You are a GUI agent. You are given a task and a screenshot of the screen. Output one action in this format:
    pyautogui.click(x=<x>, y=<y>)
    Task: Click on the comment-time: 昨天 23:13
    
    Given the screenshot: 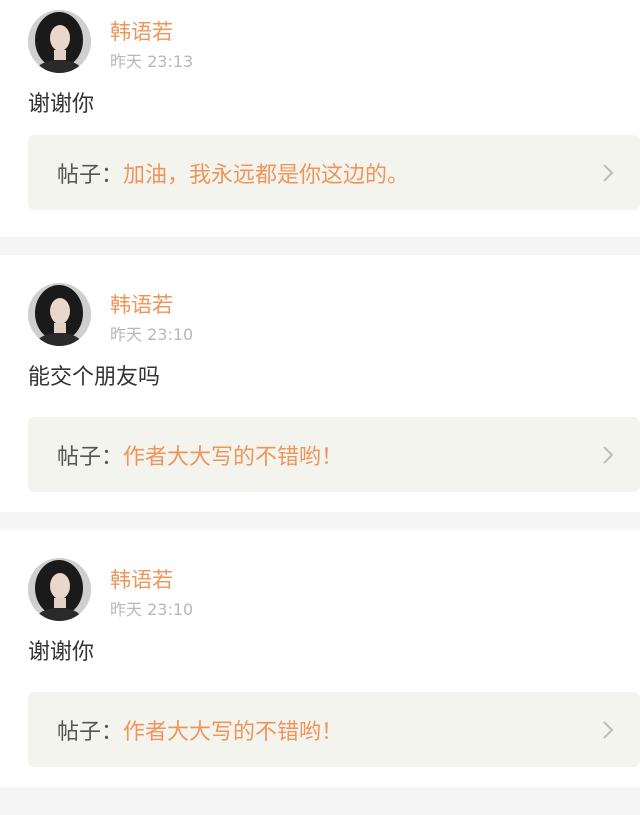 What is the action you would take?
    pyautogui.click(x=152, y=61)
    